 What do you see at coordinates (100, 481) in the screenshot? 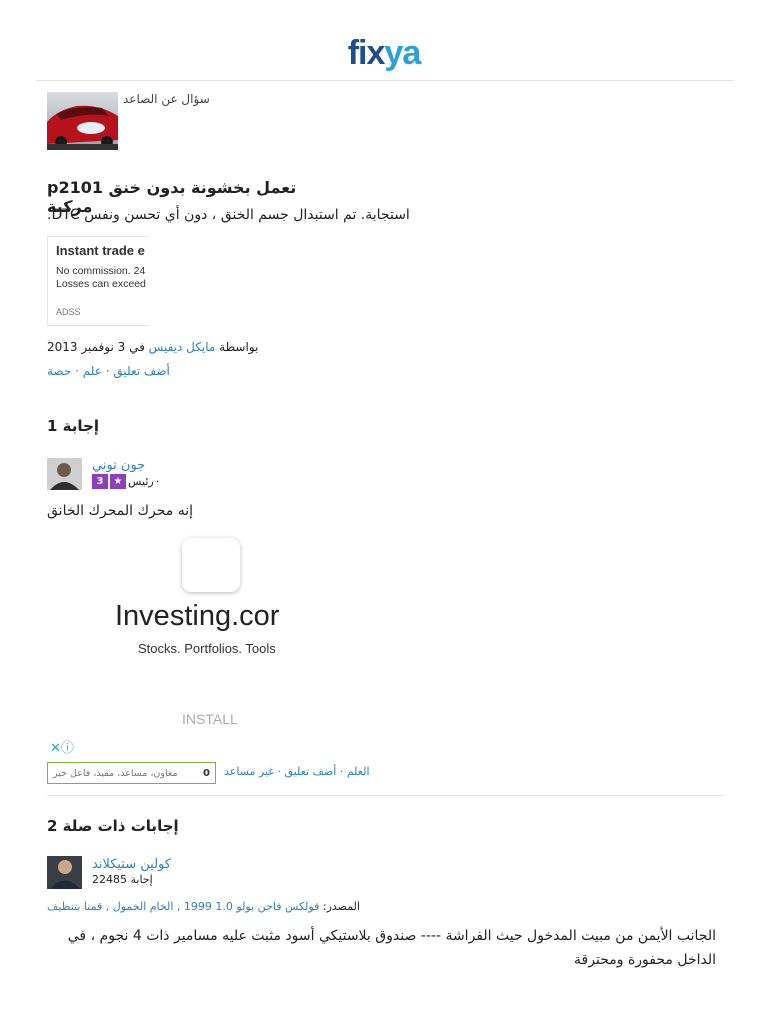
I see `level-badge: 3` at bounding box center [100, 481].